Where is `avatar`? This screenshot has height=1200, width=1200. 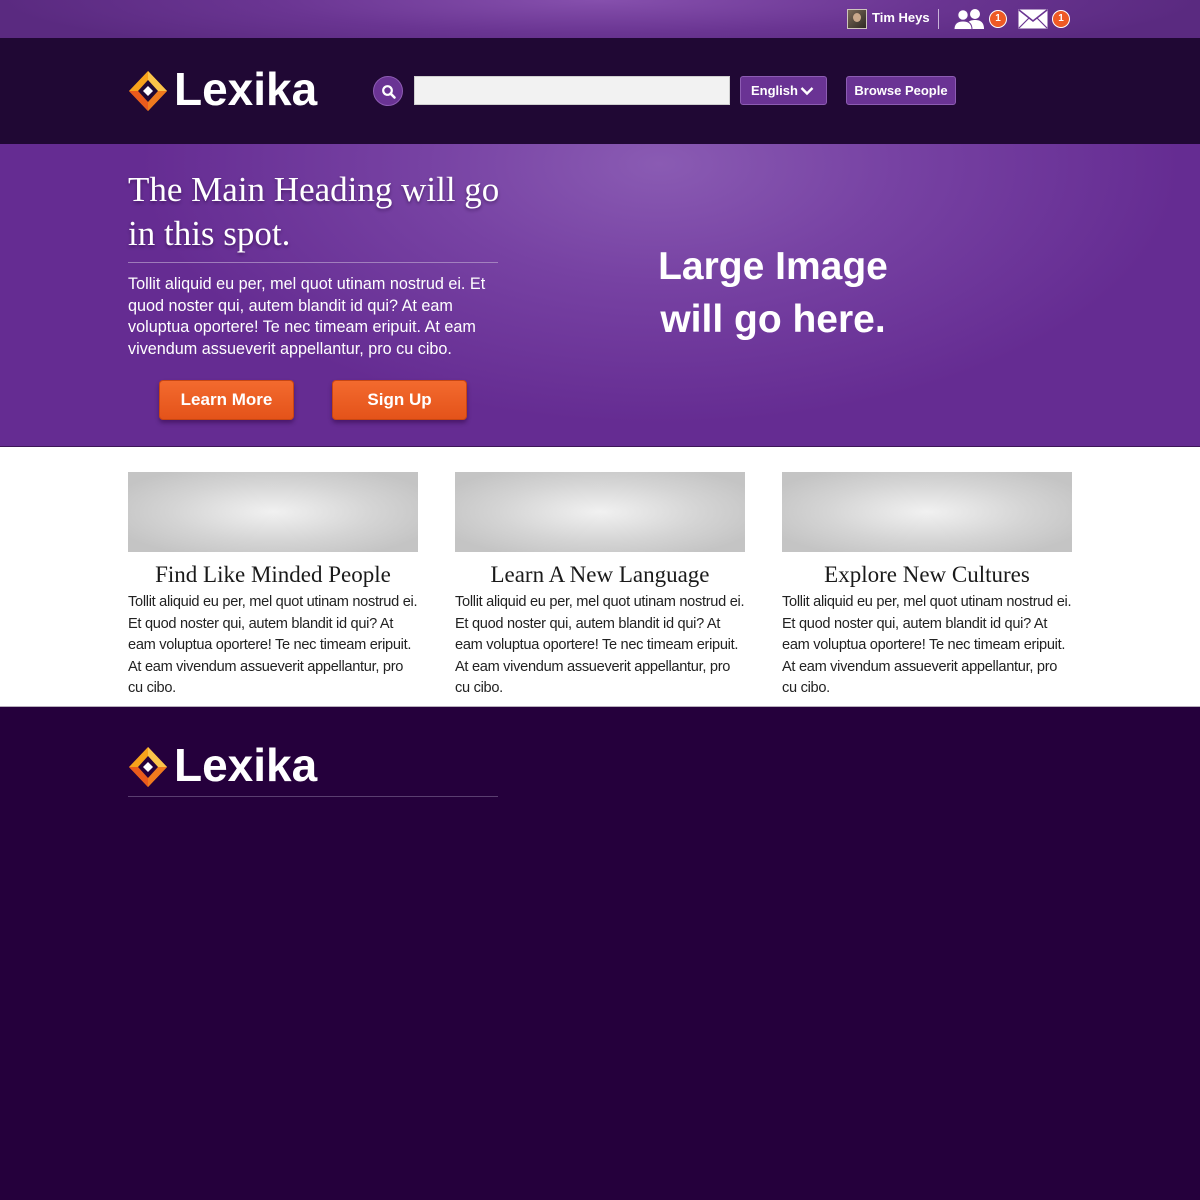
avatar is located at coordinates (857, 19).